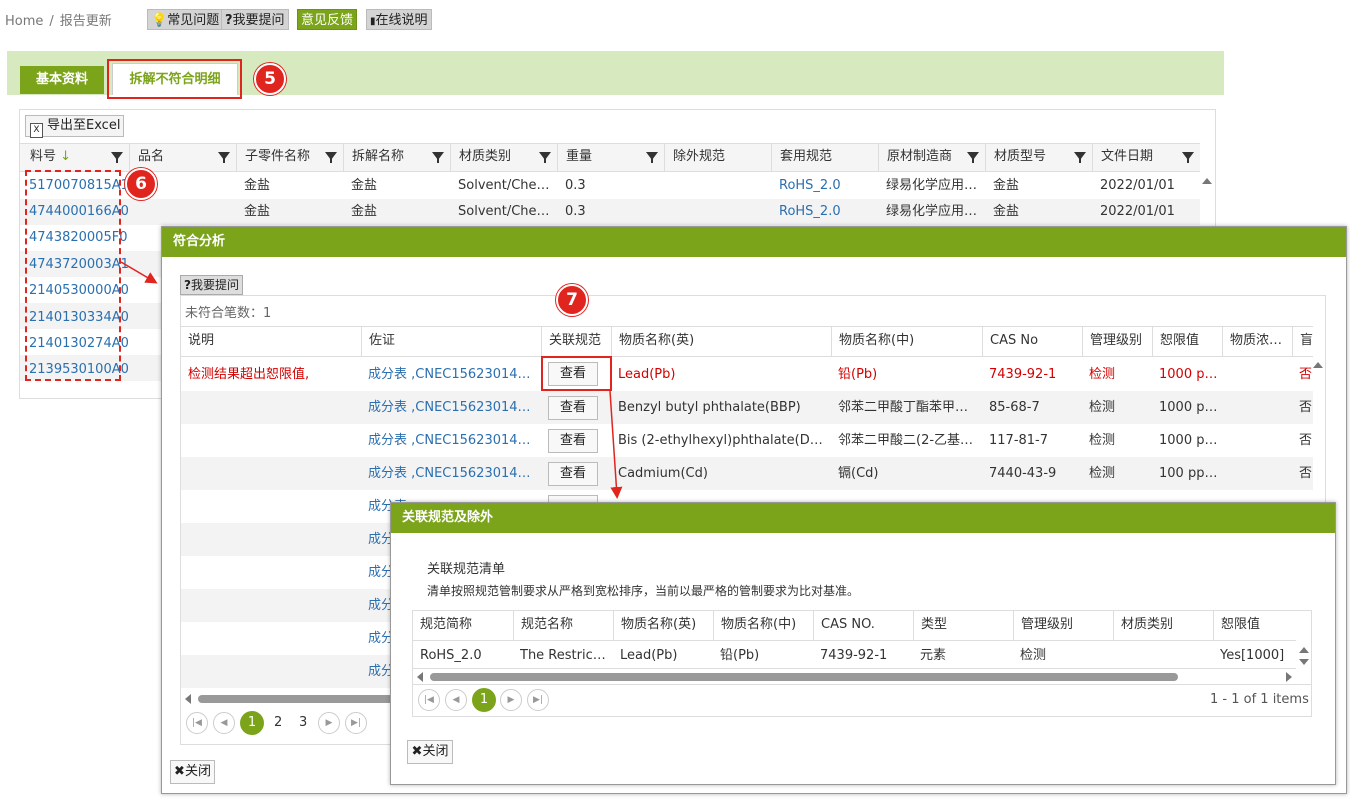 Image resolution: width=1350 pixels, height=807 pixels. Describe the element at coordinates (371, 380) in the screenshot. I see `annotation-arrows` at that location.